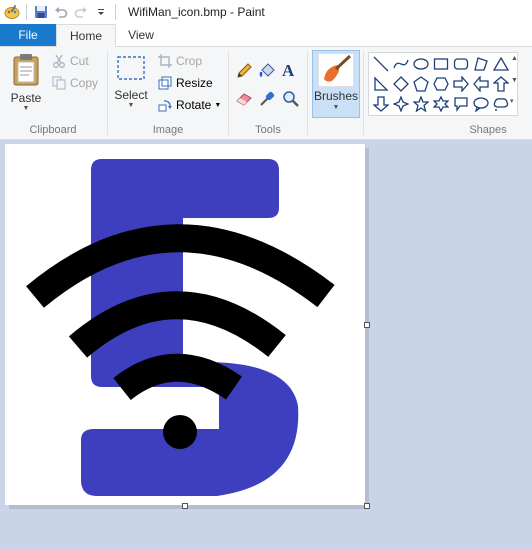 This screenshot has height=550, width=532. Describe the element at coordinates (480, 83) in the screenshot. I see `left-arrow-shape-icon` at that location.